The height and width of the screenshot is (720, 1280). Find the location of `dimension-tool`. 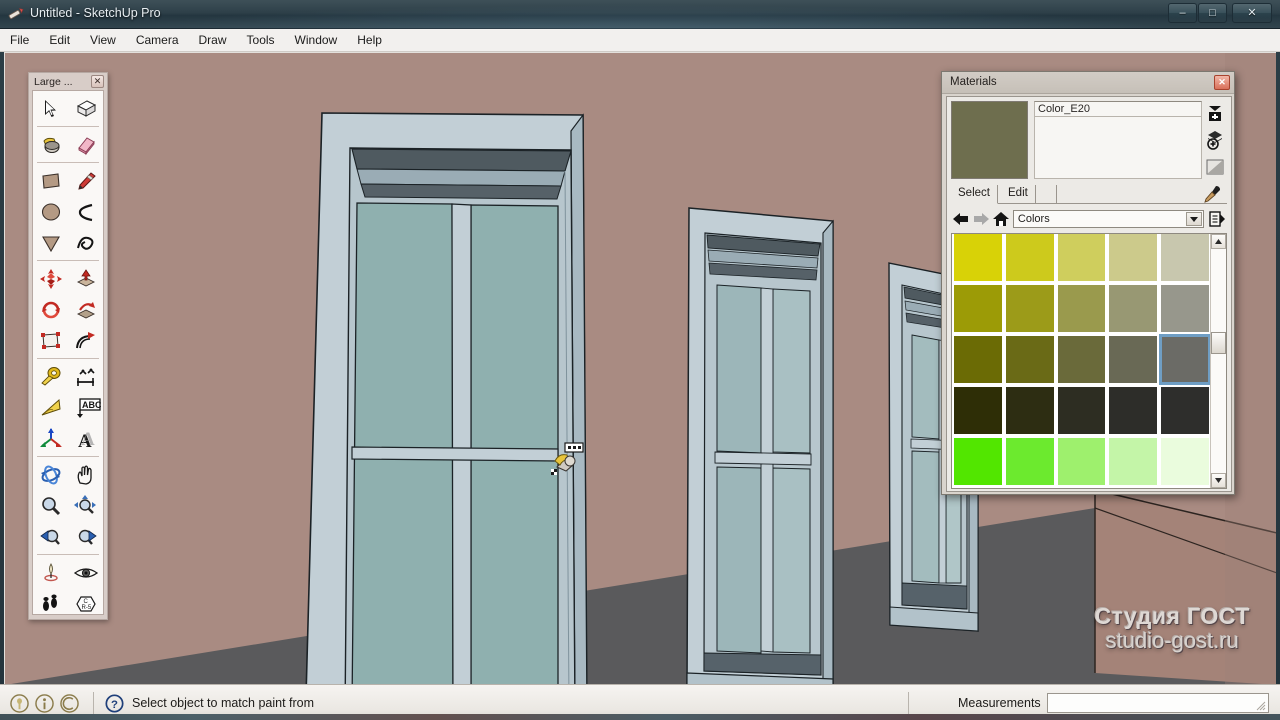

dimension-tool is located at coordinates (85, 376).